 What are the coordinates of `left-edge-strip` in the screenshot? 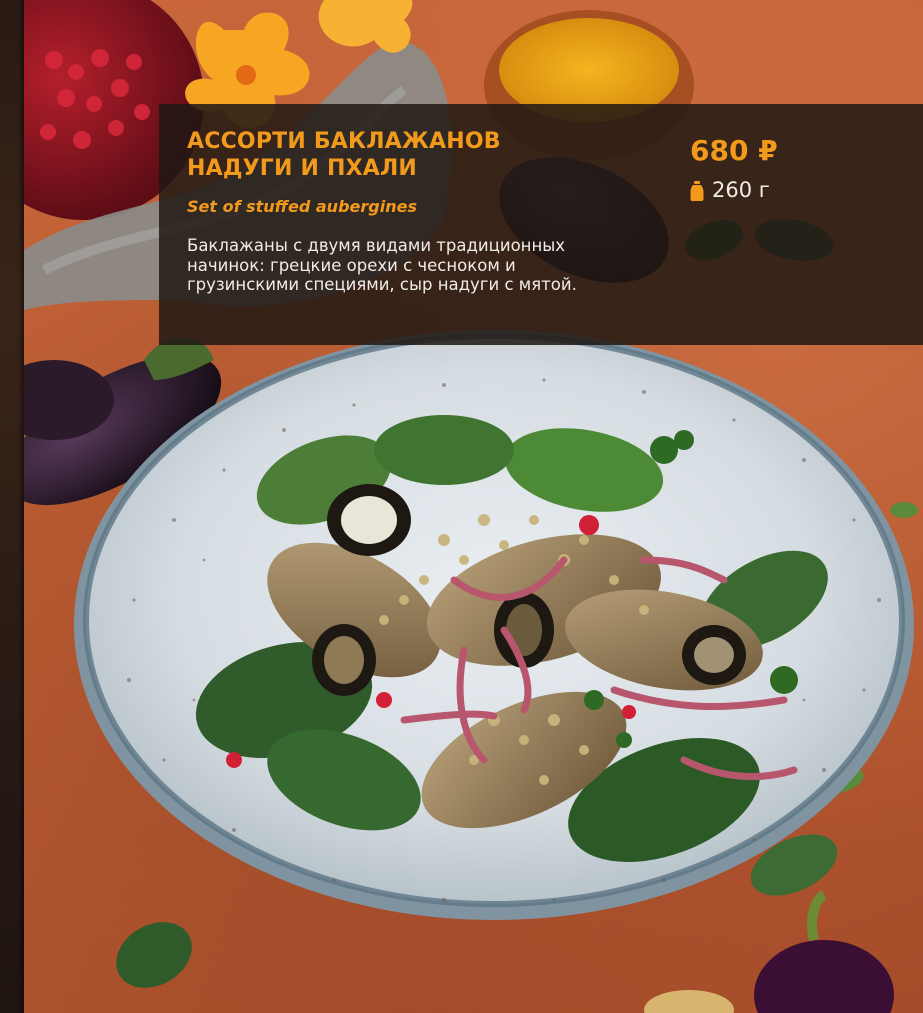 It's located at (12, 506).